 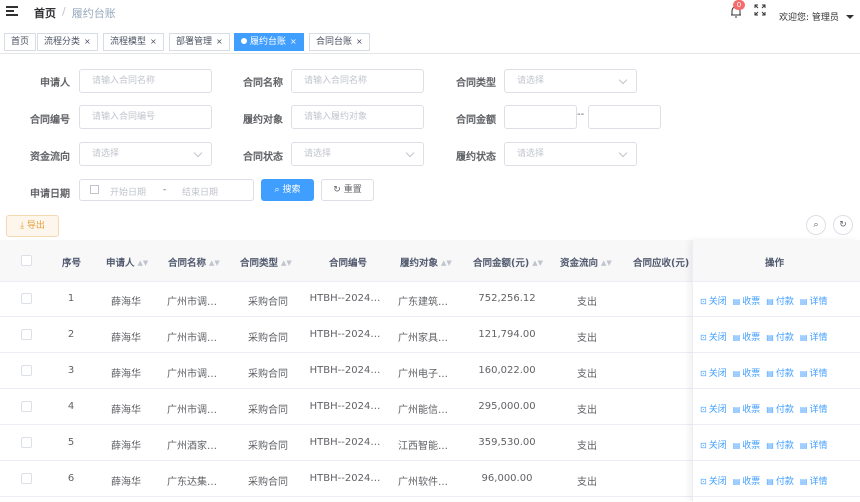 I want to click on action-label: 关闭, so click(x=717, y=482).